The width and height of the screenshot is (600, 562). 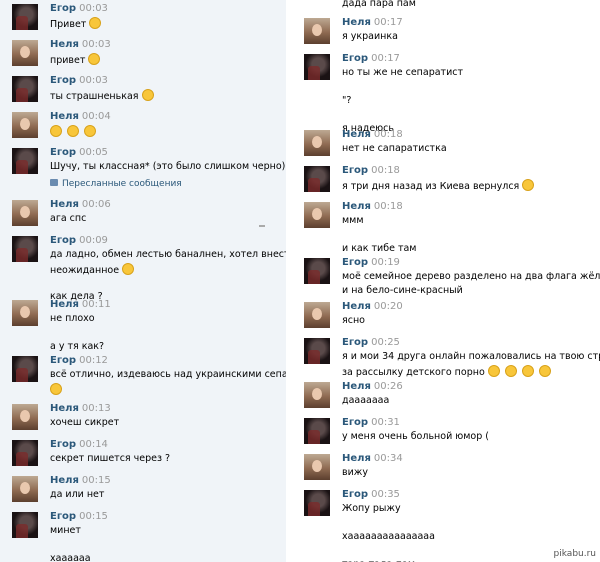 What do you see at coordinates (79, 240) in the screenshot?
I see `message-author: Егор 00:09` at bounding box center [79, 240].